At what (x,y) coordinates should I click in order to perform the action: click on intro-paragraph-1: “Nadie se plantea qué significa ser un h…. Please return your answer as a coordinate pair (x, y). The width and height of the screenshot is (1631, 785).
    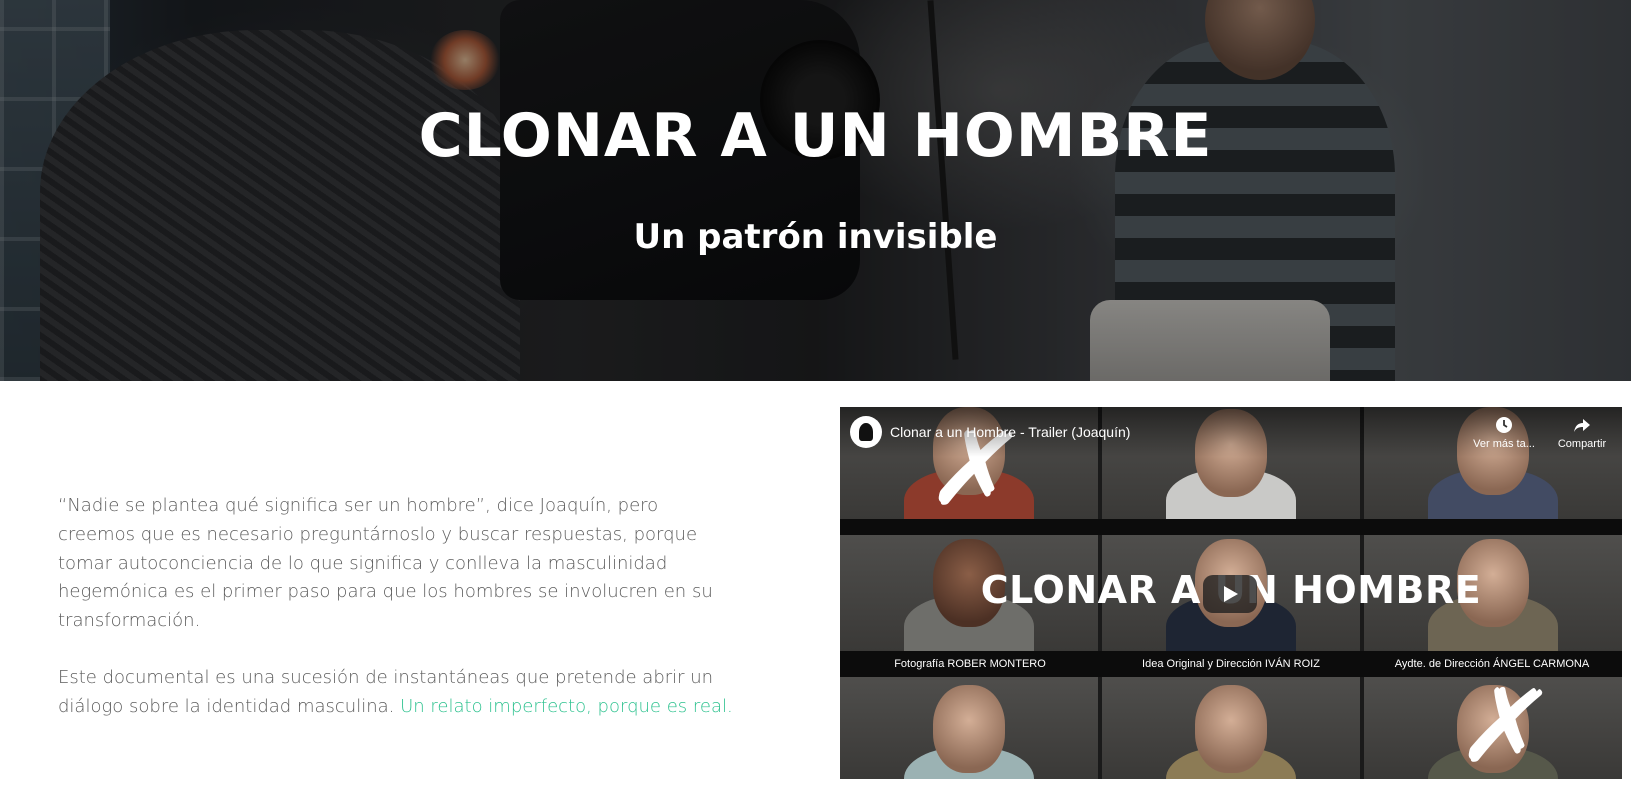
    Looking at the image, I should click on (385, 563).